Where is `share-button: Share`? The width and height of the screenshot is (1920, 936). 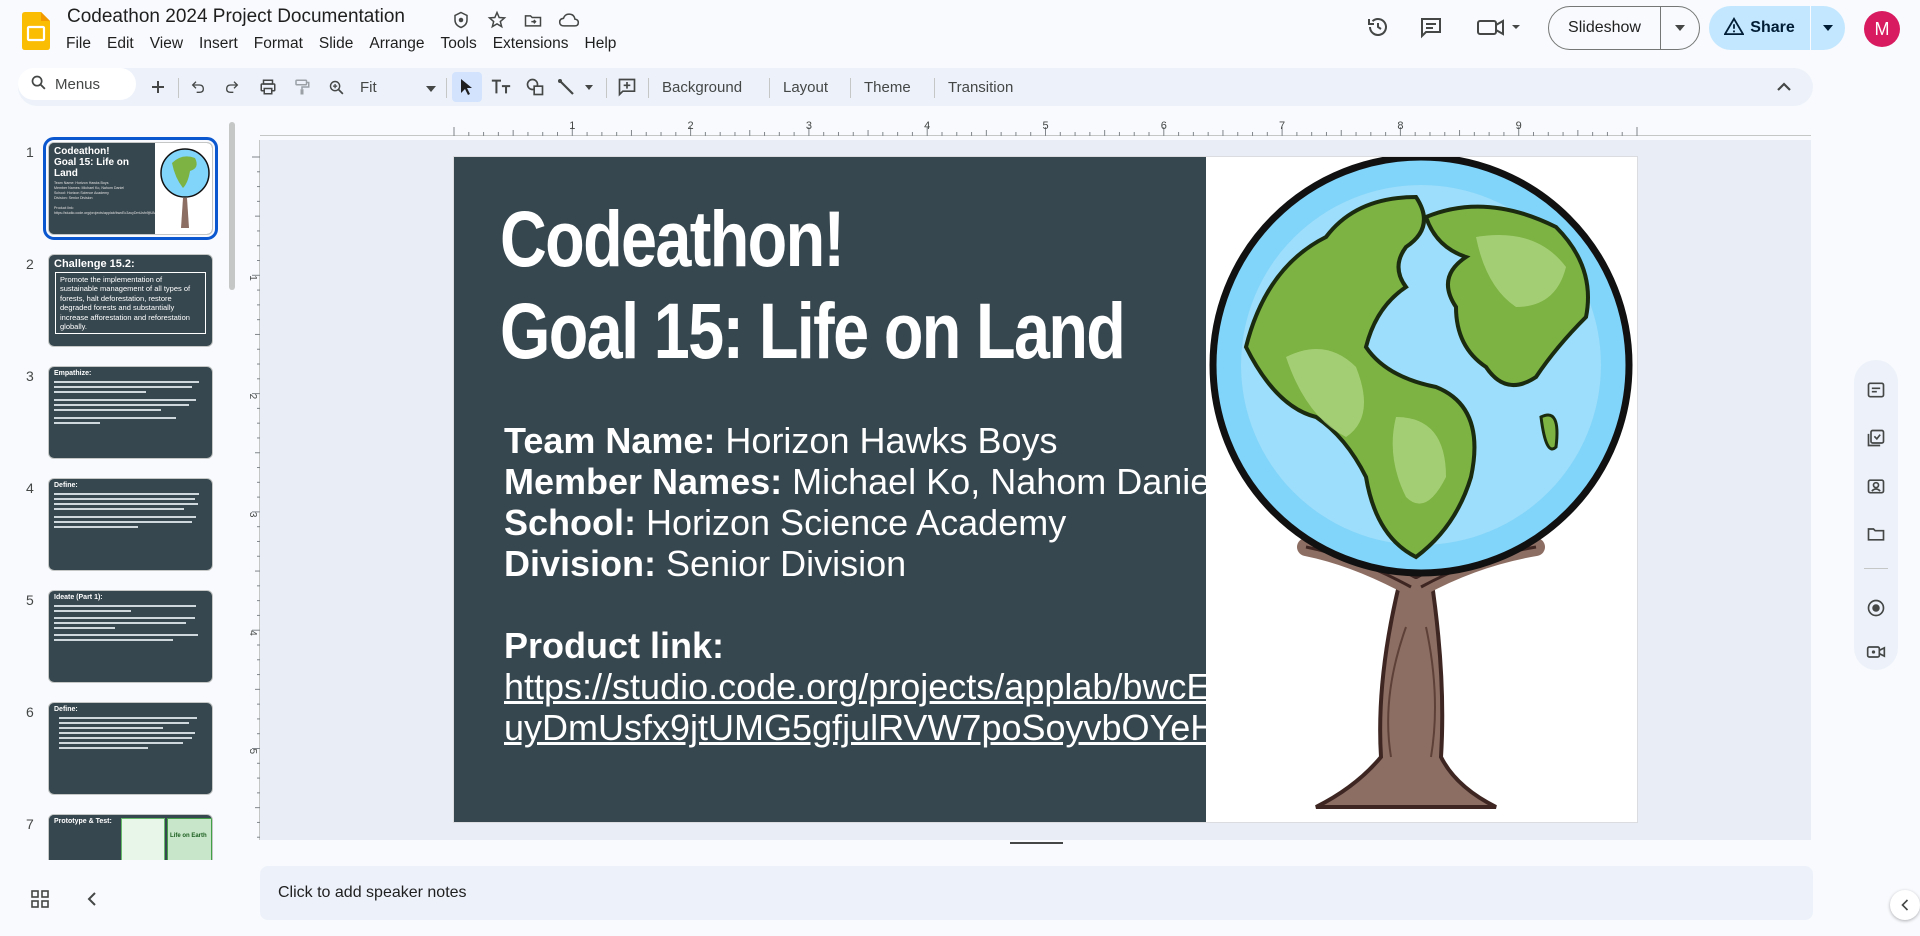
share-button: Share is located at coordinates (1777, 28).